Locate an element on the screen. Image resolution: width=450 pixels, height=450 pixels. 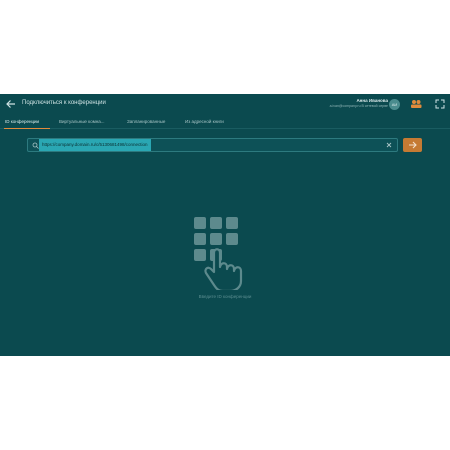
page-title: Подключиться к конференции is located at coordinates (64, 103).